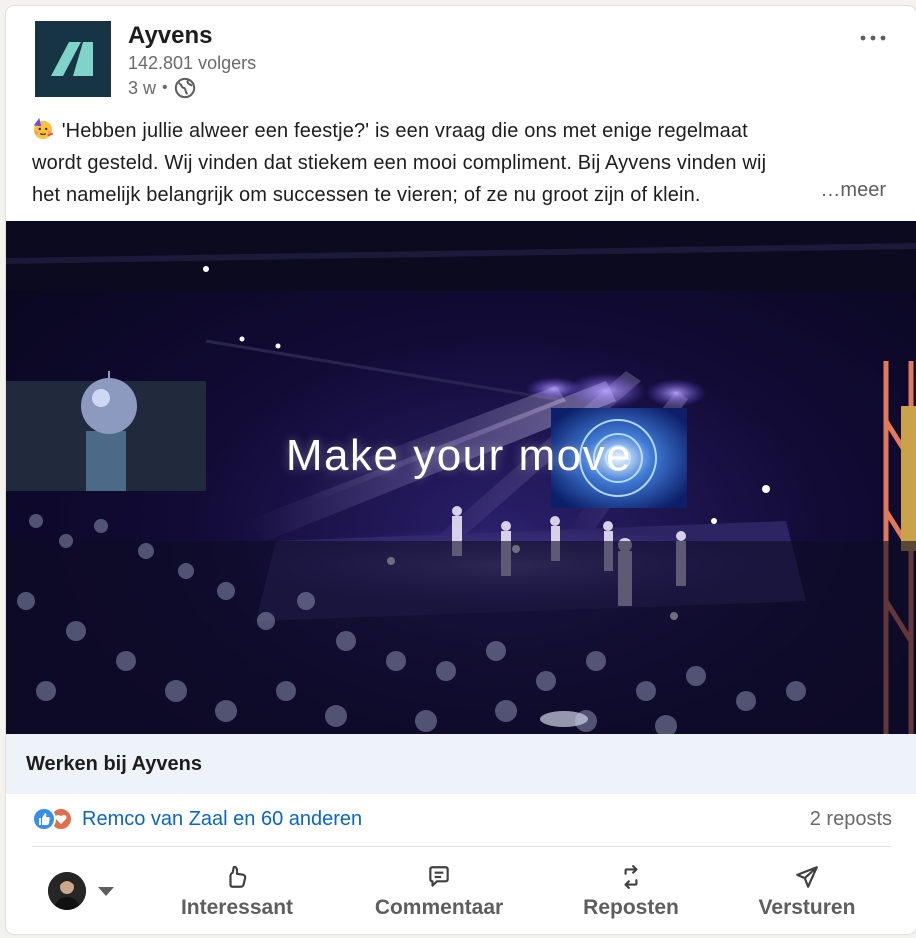 The height and width of the screenshot is (938, 916). I want to click on more-options-button, so click(873, 33).